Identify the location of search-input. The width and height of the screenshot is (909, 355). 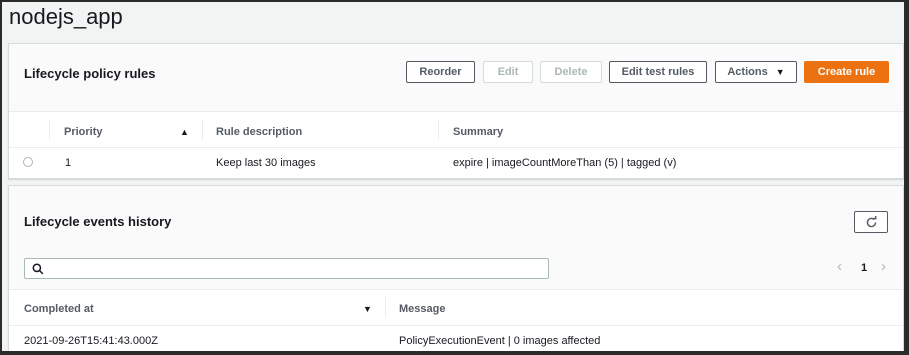
(294, 268).